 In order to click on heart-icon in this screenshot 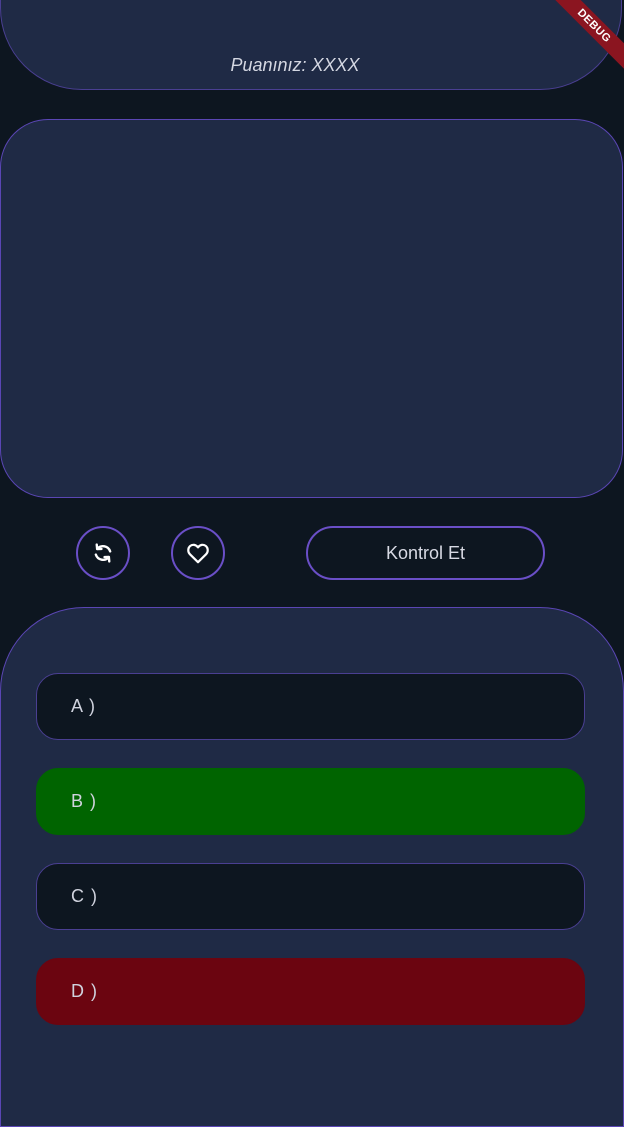, I will do `click(198, 553)`.